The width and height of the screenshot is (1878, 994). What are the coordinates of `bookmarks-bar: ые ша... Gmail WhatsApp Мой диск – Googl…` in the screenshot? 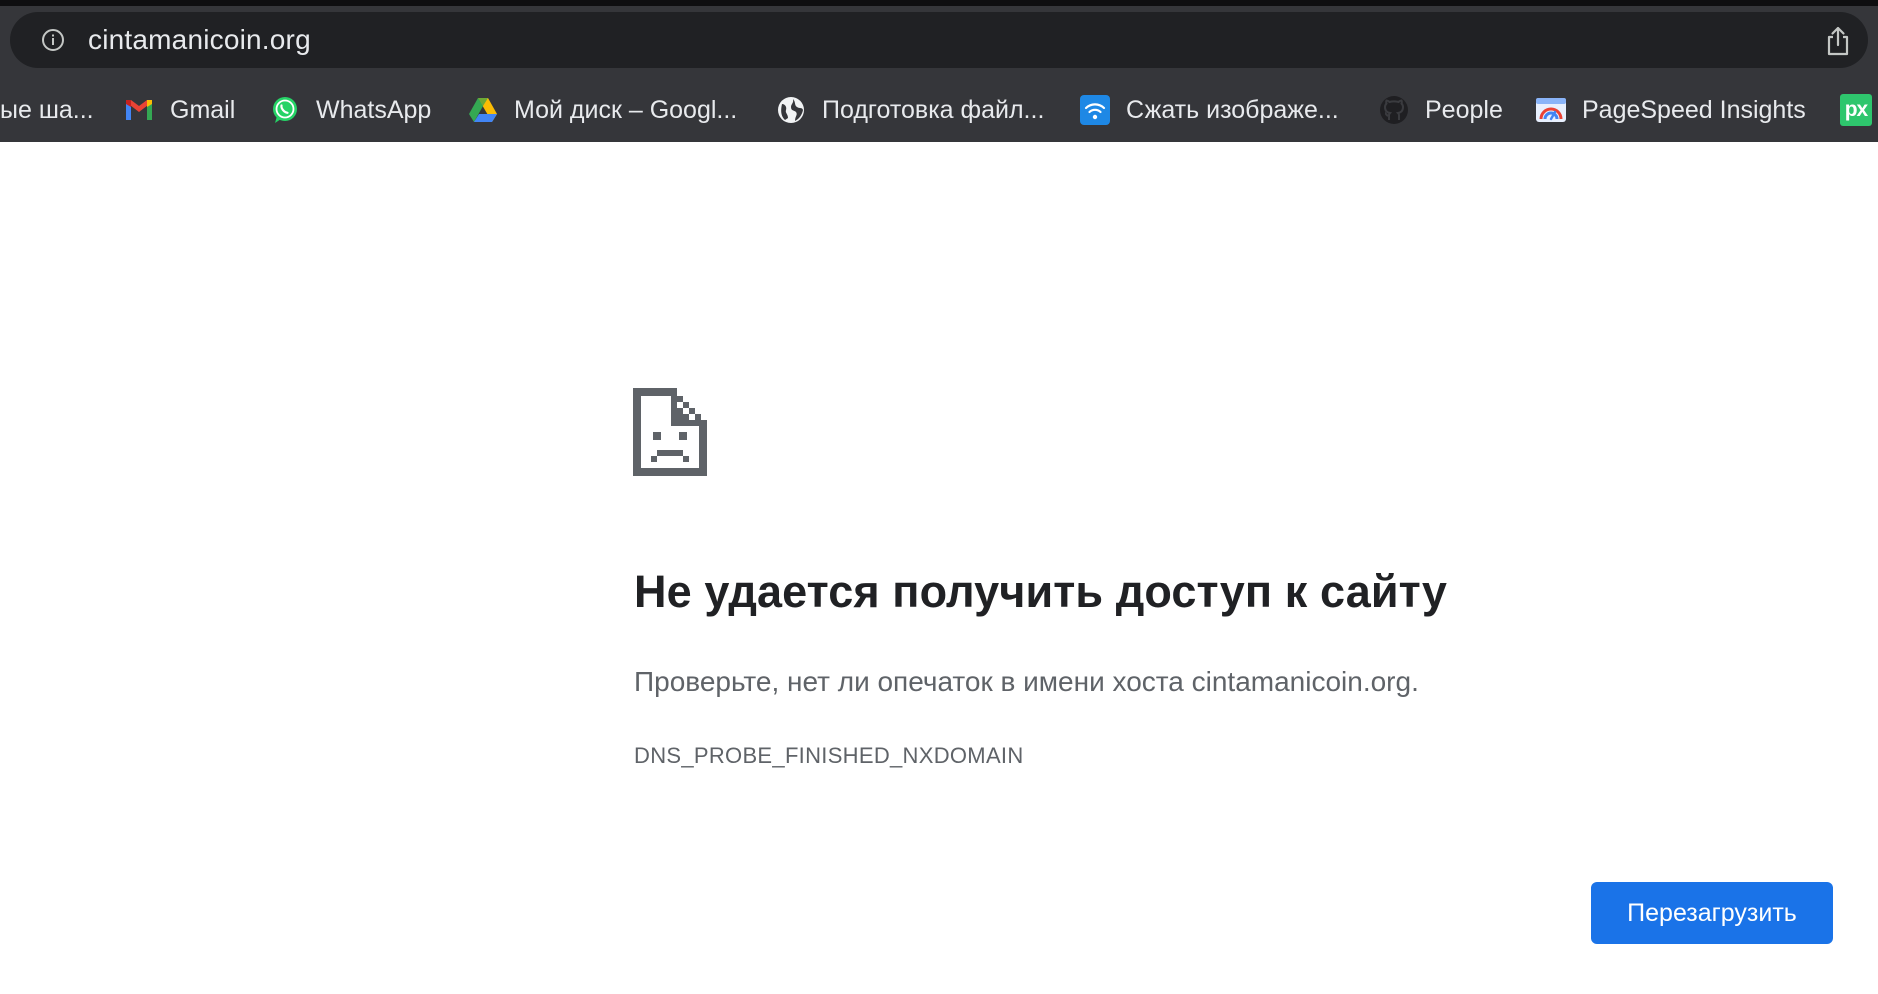 It's located at (939, 110).